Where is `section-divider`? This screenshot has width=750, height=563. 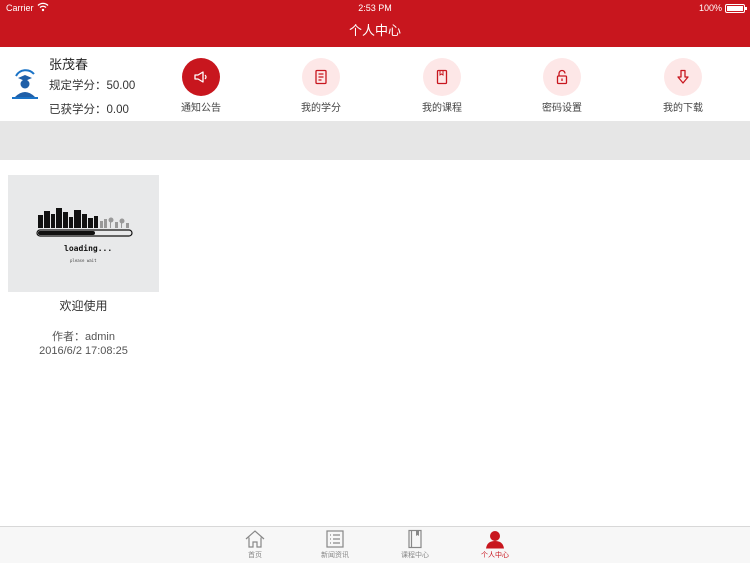 section-divider is located at coordinates (375, 140).